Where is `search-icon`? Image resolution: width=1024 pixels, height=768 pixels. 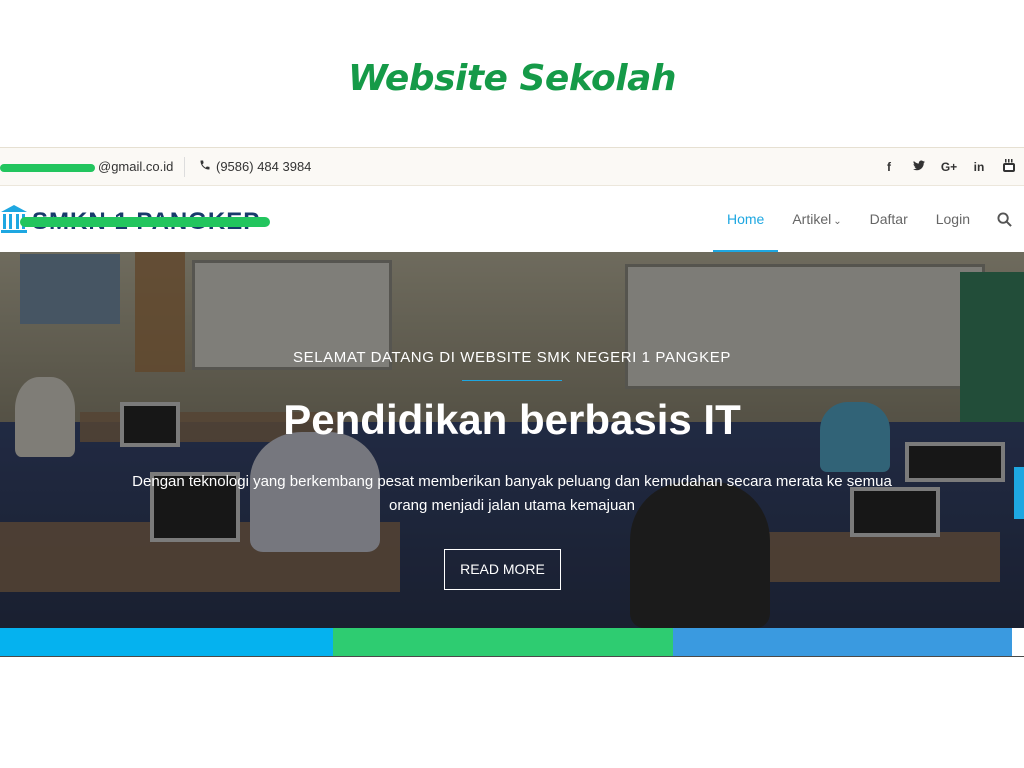
search-icon is located at coordinates (1004, 219).